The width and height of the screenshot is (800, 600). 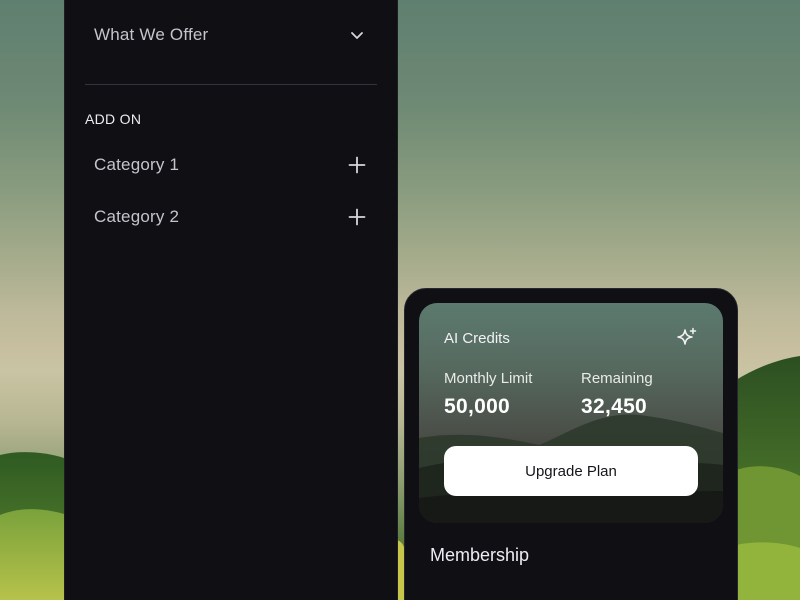 I want to click on membership-heading: Membership, so click(x=480, y=555).